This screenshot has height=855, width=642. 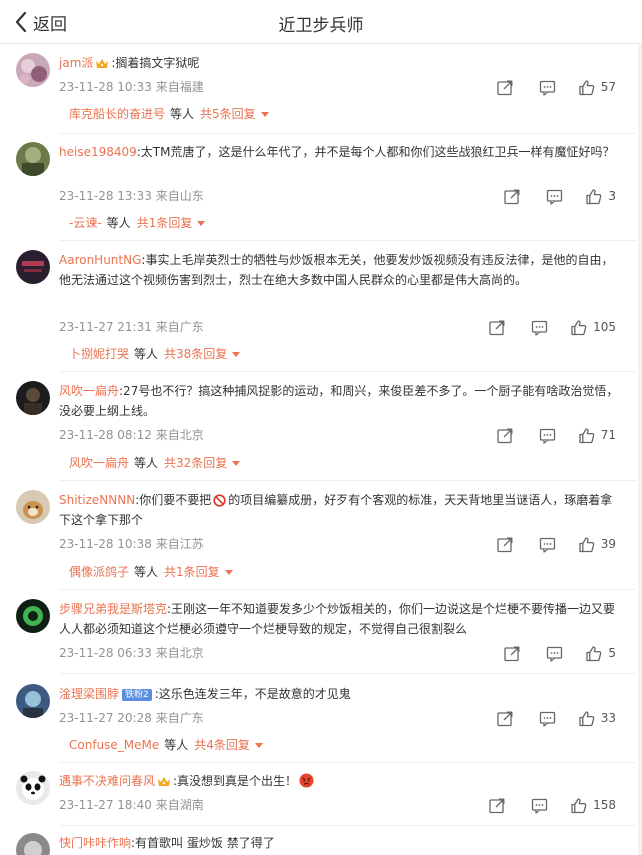 I want to click on comment-username: 遇事不决难问春风, so click(x=107, y=781).